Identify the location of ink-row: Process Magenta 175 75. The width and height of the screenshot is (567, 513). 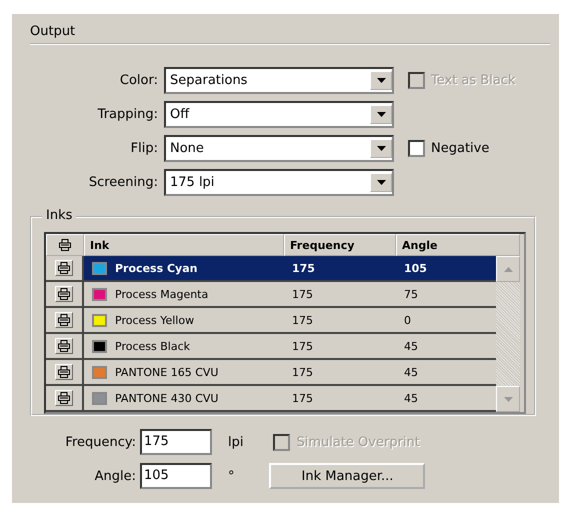
(271, 295).